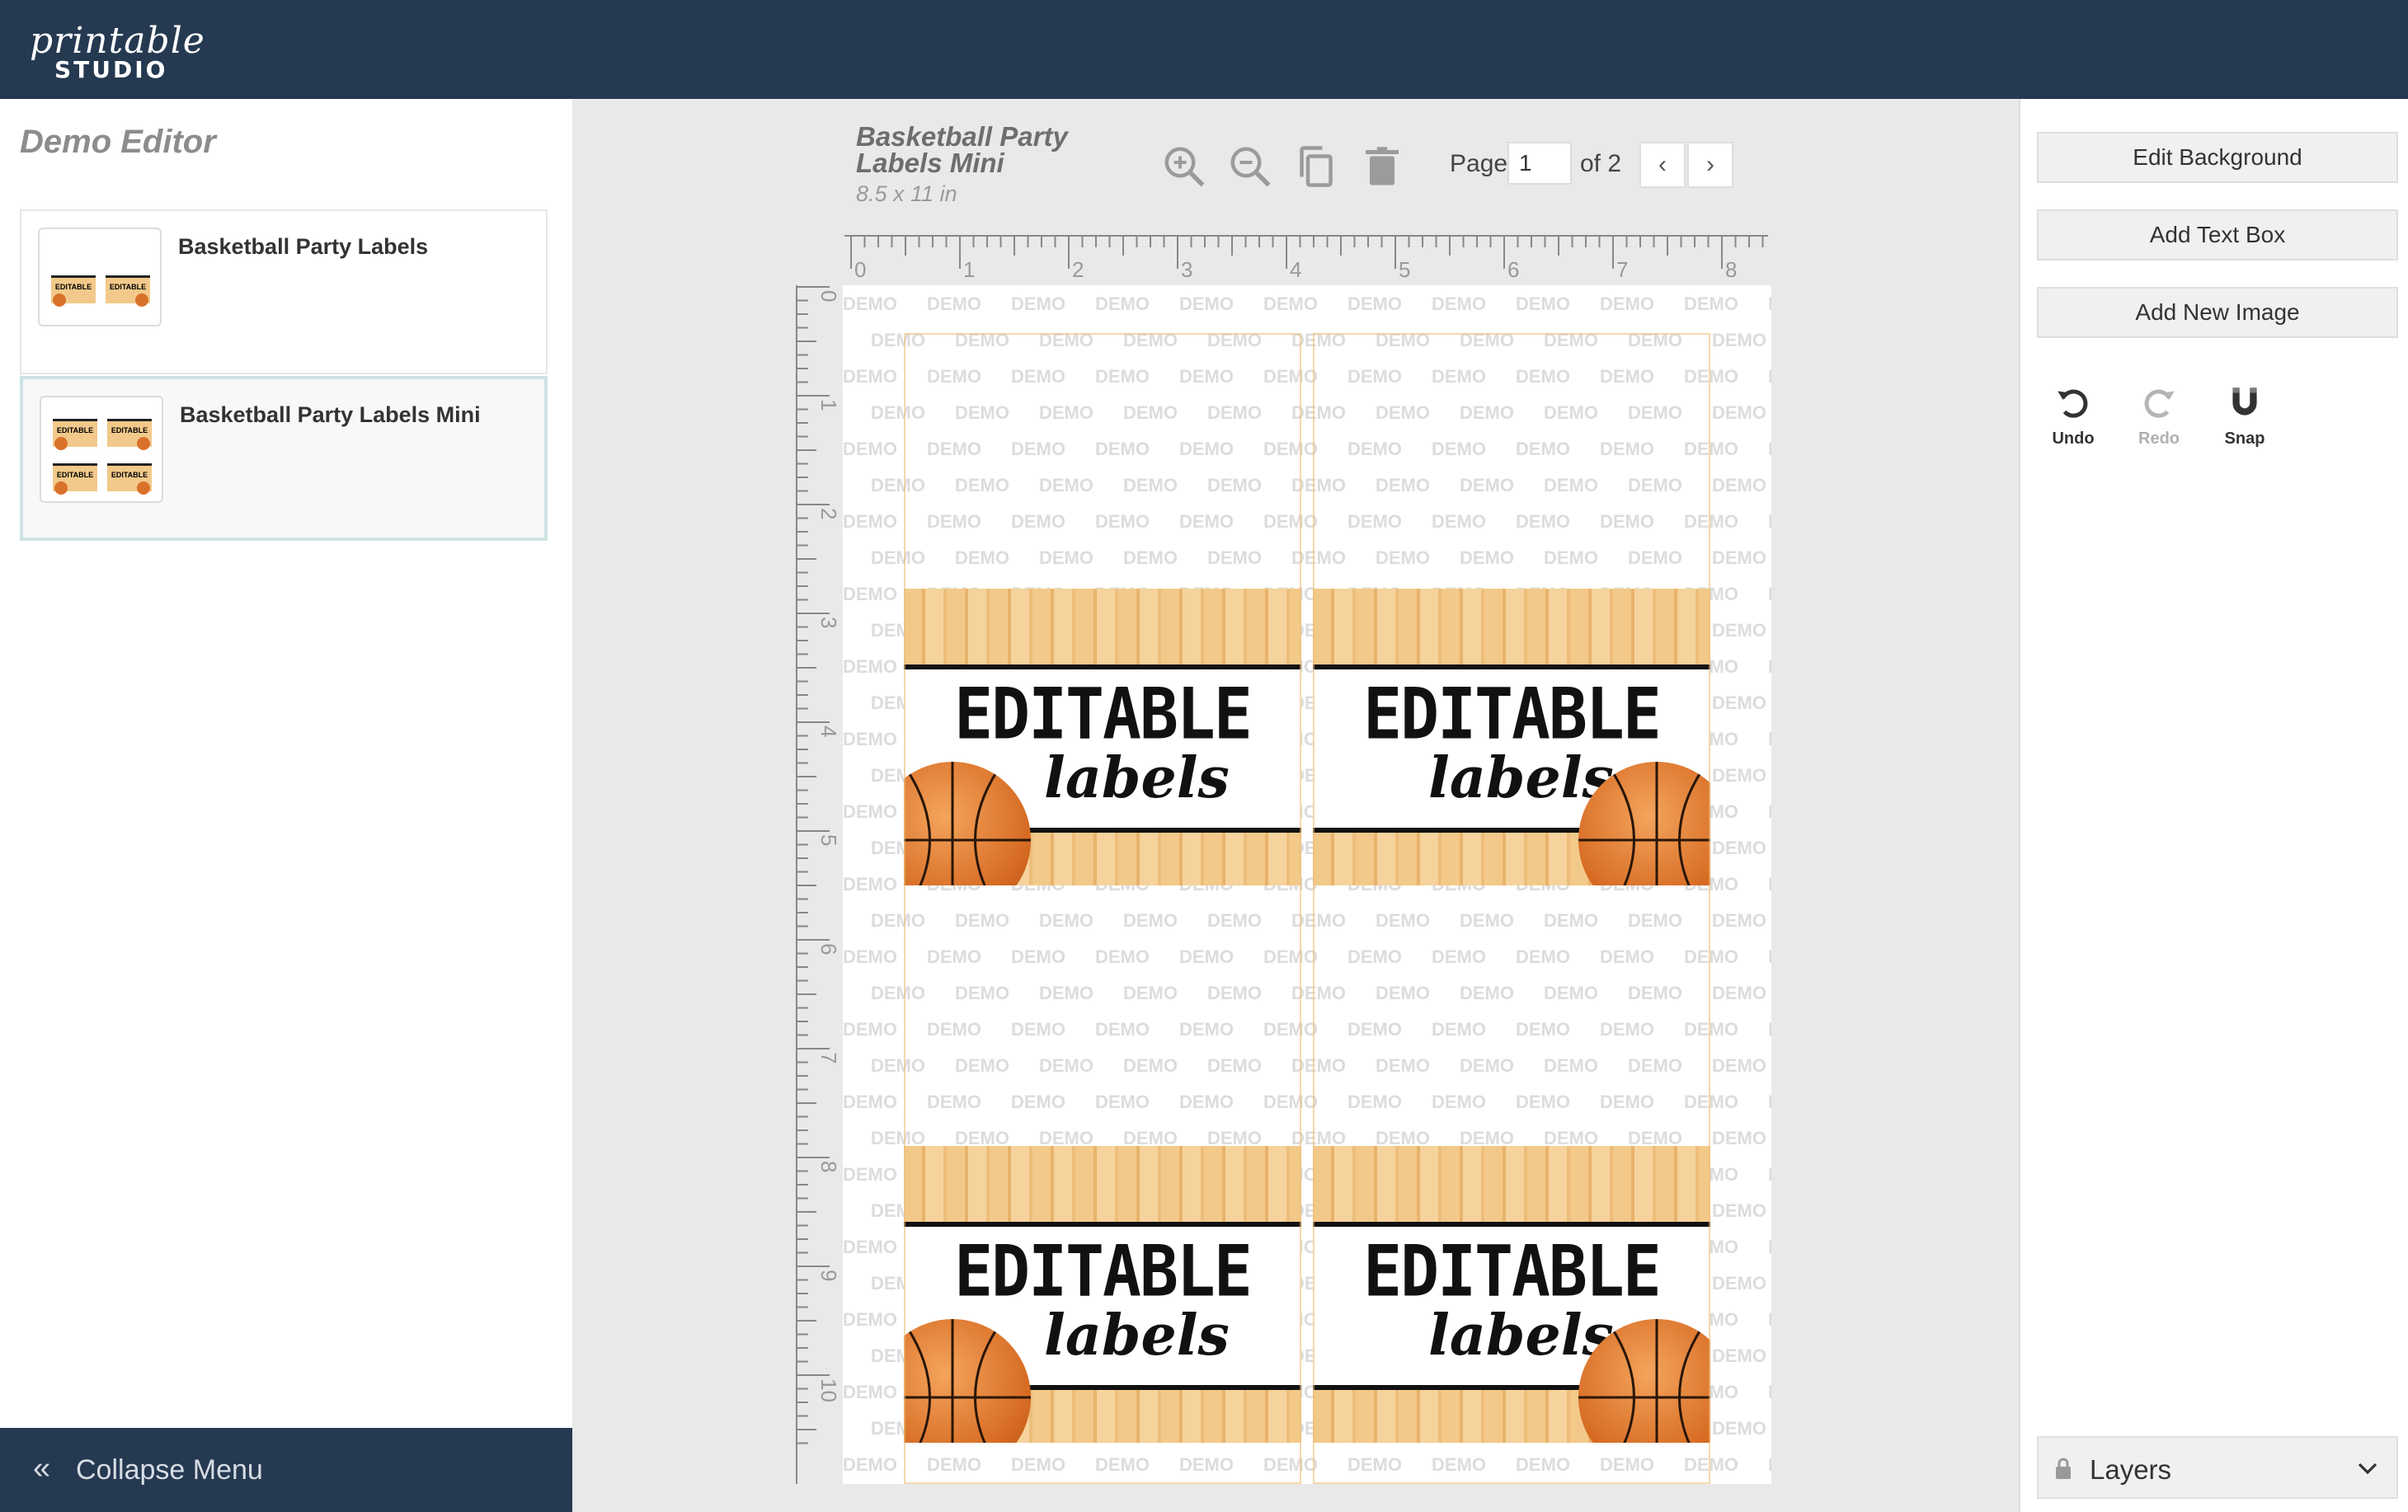 This screenshot has width=2408, height=1512. Describe the element at coordinates (2218, 235) in the screenshot. I see `add-text-box-button: Add Text Box` at that location.